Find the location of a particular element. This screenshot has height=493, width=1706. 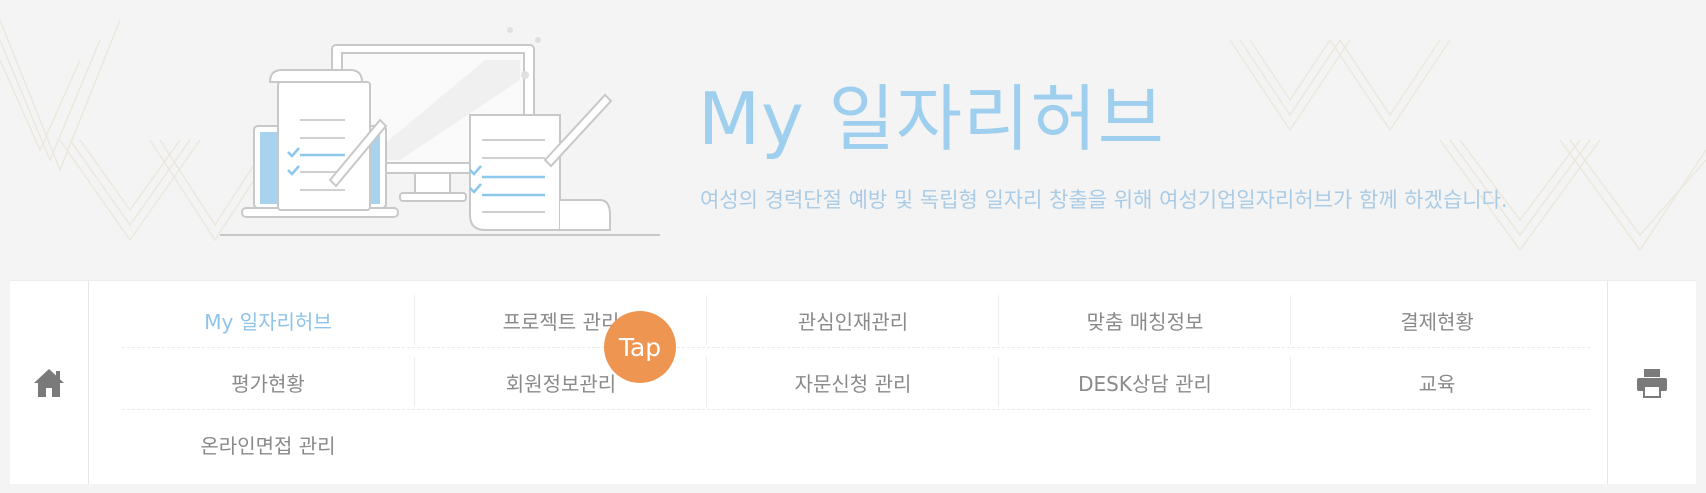

menu-row-1: My 일자리허브 프로젝트 관리 관심인재관리 맞춤 매칭정보 결제현황 is located at coordinates (856, 321).